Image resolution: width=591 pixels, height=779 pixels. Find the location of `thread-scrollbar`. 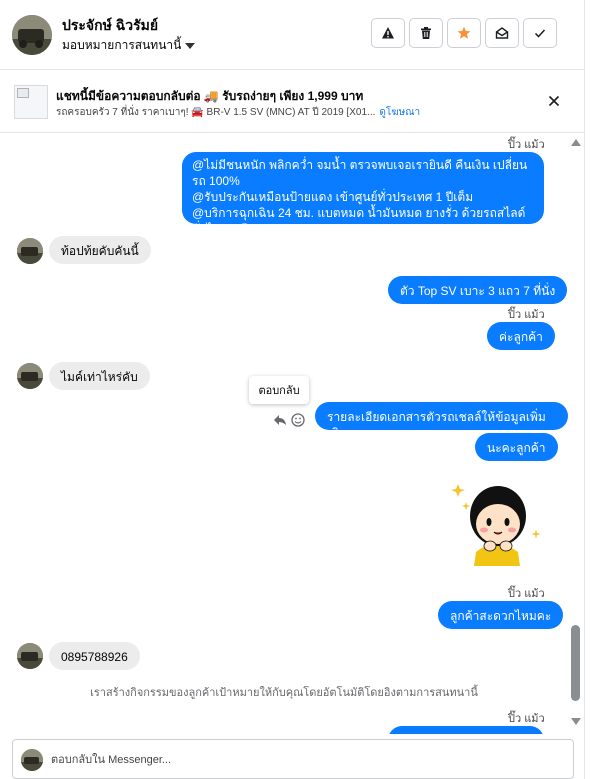

thread-scrollbar is located at coordinates (576, 434).